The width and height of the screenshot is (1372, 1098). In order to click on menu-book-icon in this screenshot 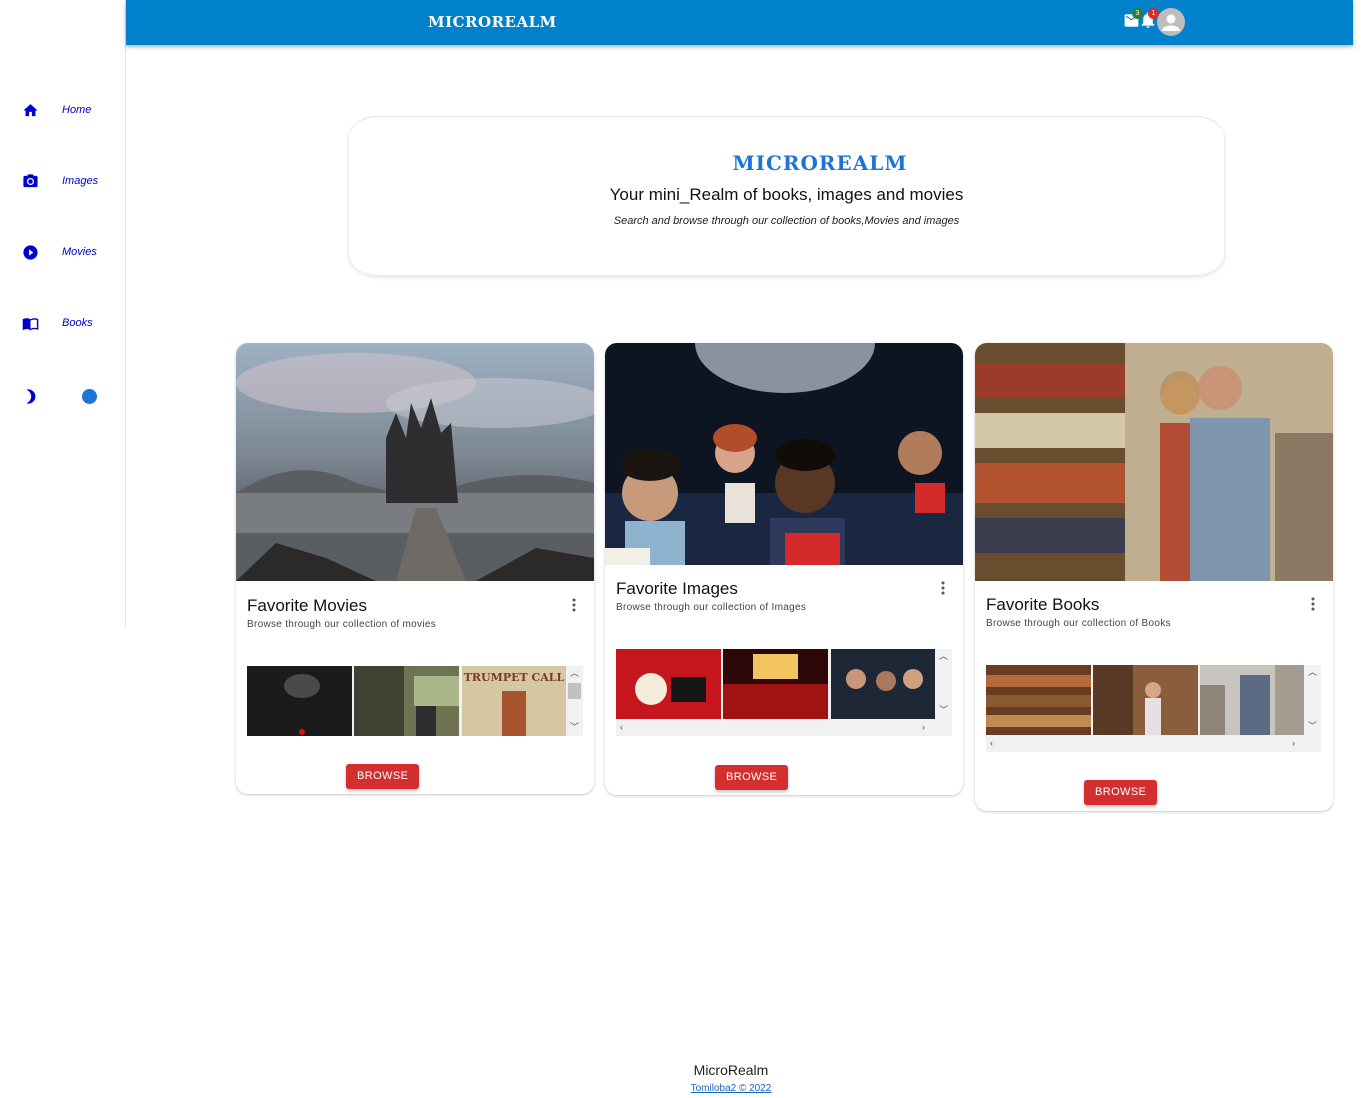, I will do `click(30, 323)`.